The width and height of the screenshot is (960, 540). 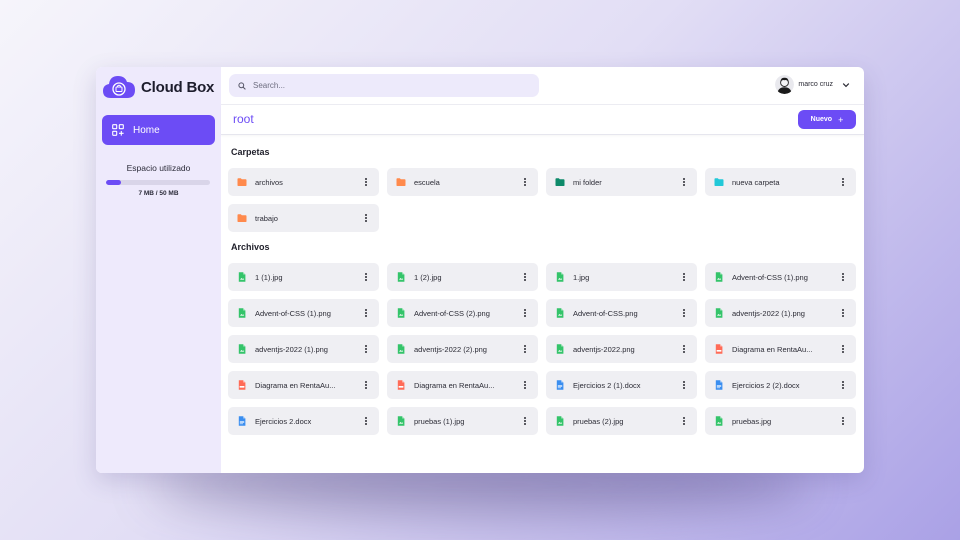 I want to click on item-name: adventjs-2022.png, so click(x=604, y=349).